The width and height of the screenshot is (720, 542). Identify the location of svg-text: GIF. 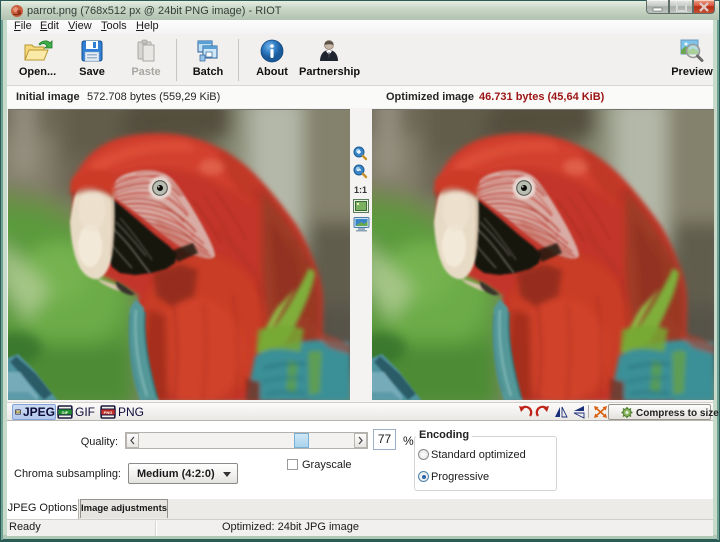
(65, 412).